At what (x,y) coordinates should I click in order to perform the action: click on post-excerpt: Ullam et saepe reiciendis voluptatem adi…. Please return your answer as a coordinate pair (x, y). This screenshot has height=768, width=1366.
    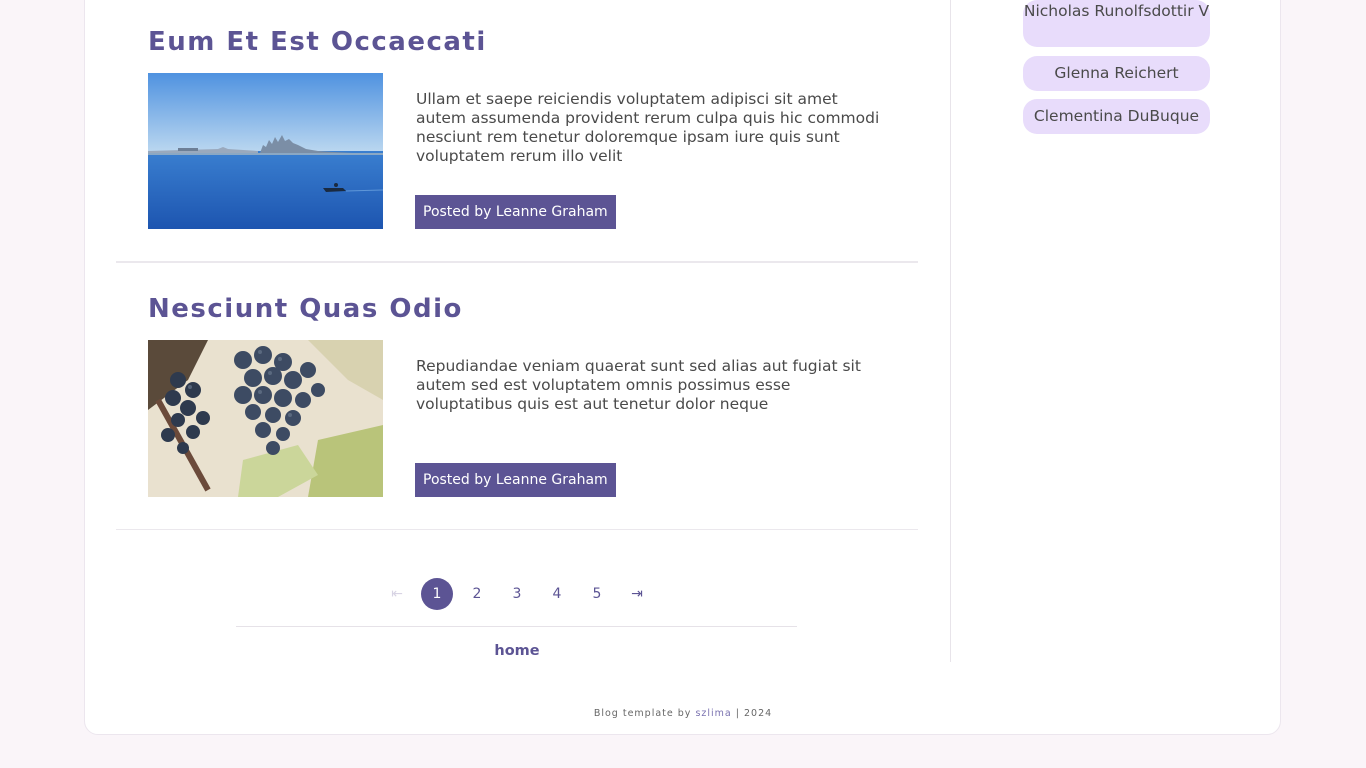
    Looking at the image, I should click on (648, 127).